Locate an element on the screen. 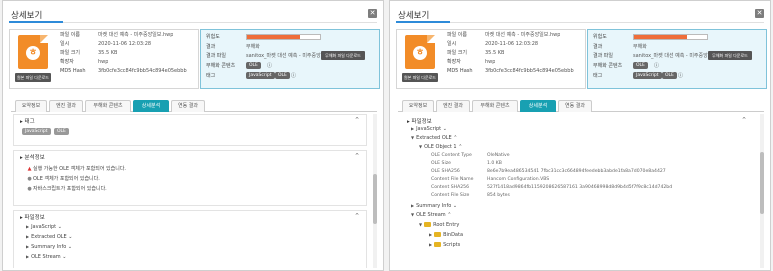 The width and height of the screenshot is (773, 271). tree-node: ▶ BinData is located at coordinates (446, 235).